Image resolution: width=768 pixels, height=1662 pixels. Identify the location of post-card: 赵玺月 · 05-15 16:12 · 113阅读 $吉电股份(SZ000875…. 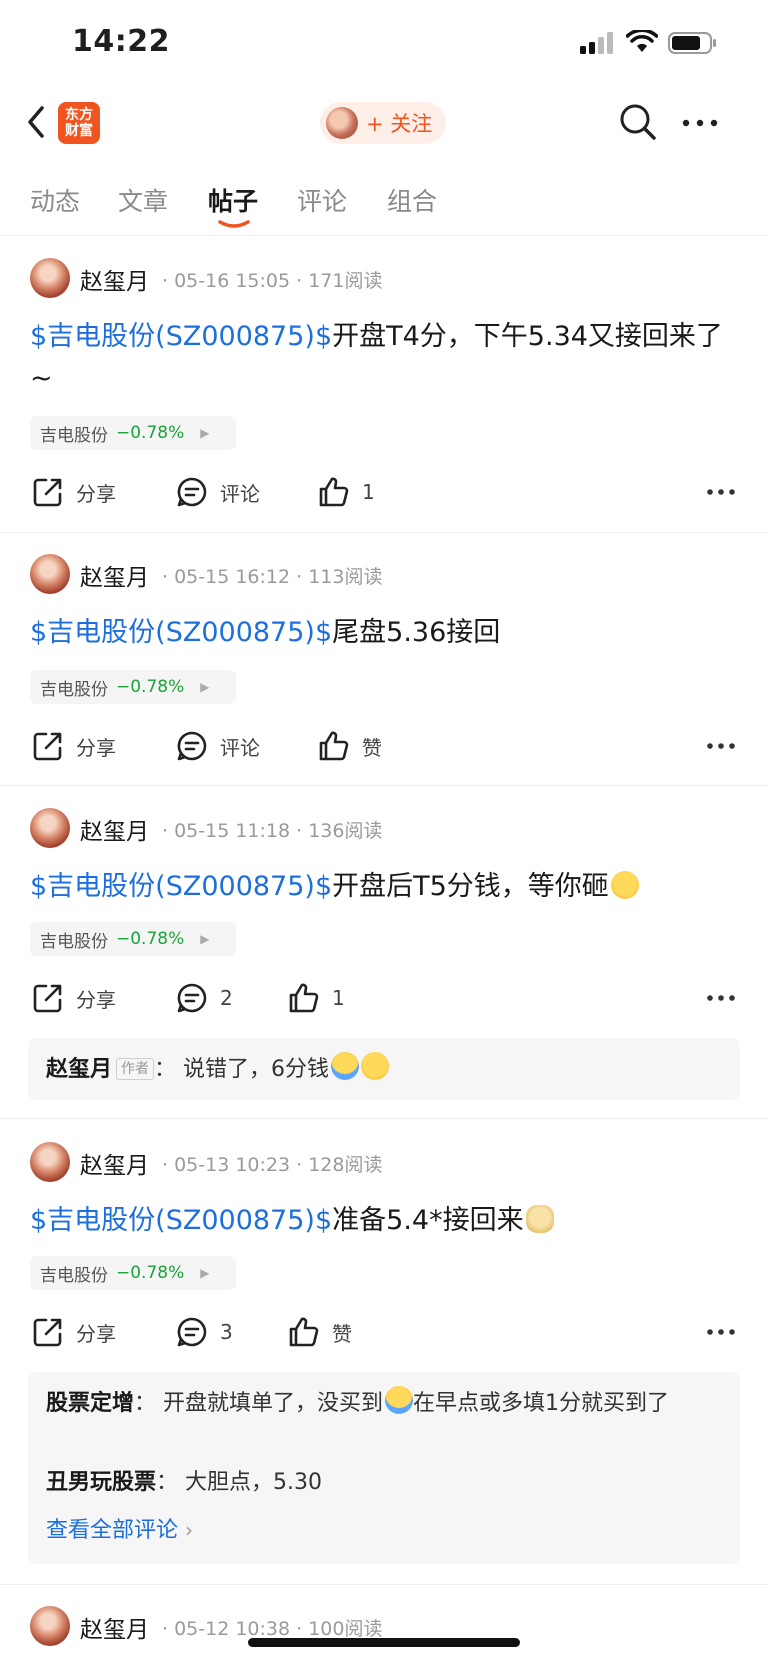
(384, 659).